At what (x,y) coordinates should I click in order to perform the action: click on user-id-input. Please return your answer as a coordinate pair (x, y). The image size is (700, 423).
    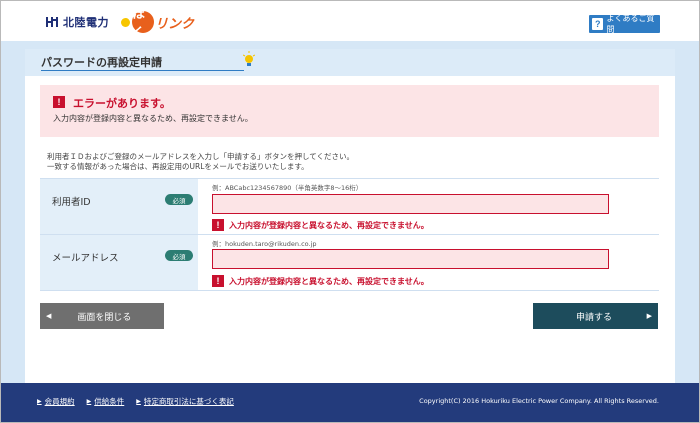
    Looking at the image, I should click on (410, 204).